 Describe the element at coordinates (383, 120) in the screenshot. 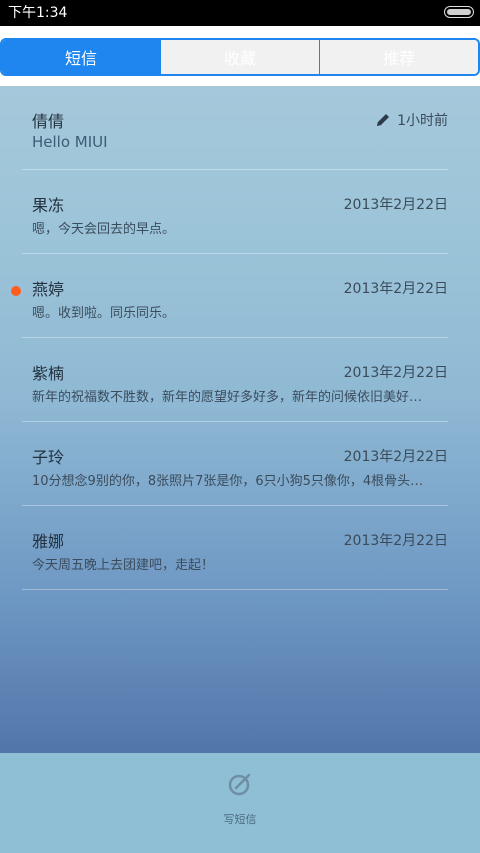

I see `pencil-icon` at that location.